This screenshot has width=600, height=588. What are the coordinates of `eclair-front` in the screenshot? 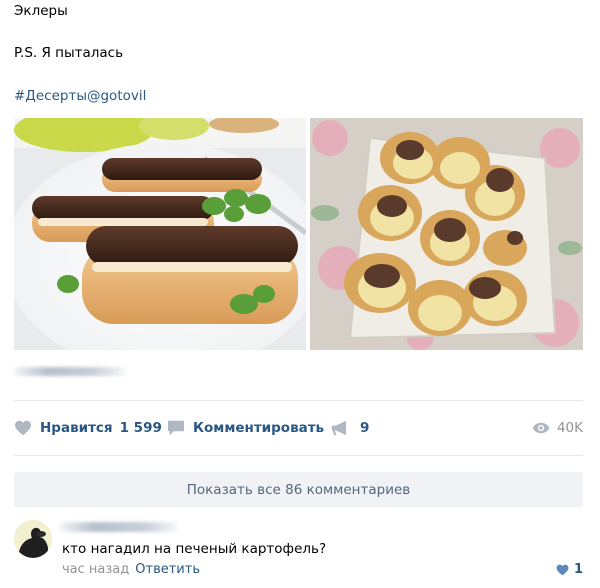 It's located at (190, 275).